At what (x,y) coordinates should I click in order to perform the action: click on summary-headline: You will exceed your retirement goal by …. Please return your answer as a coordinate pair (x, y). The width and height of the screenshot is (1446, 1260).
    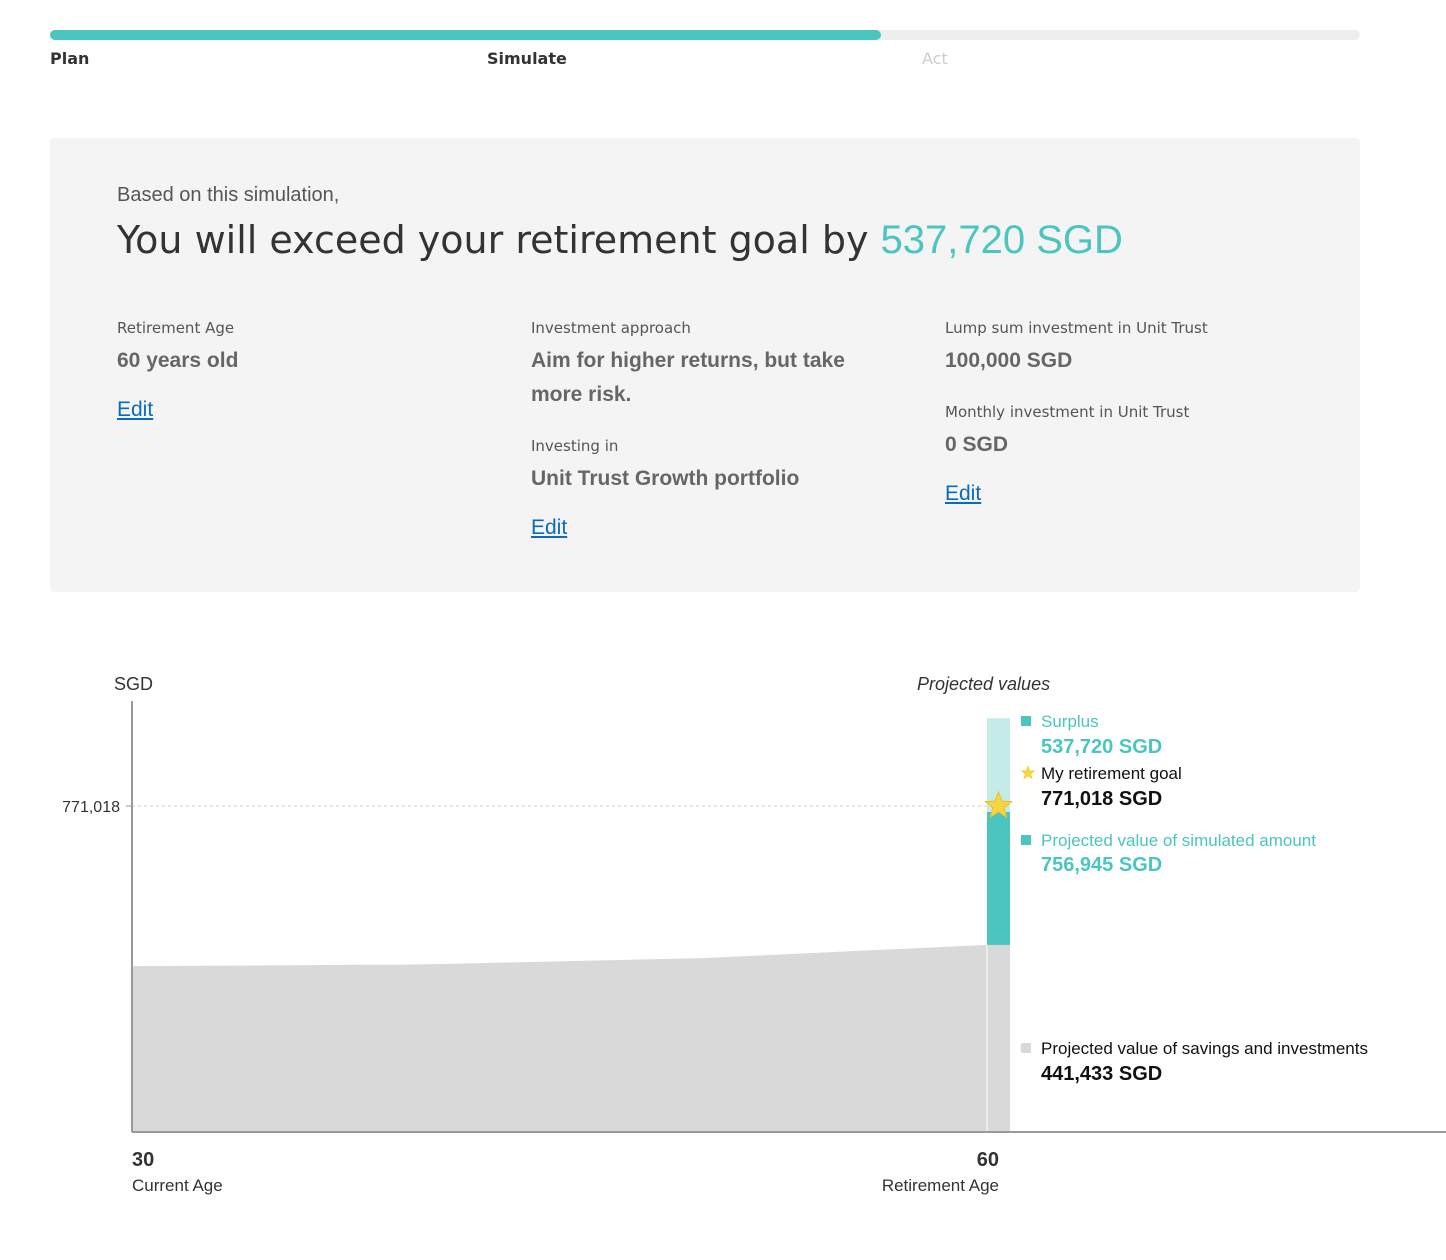
    Looking at the image, I should click on (620, 240).